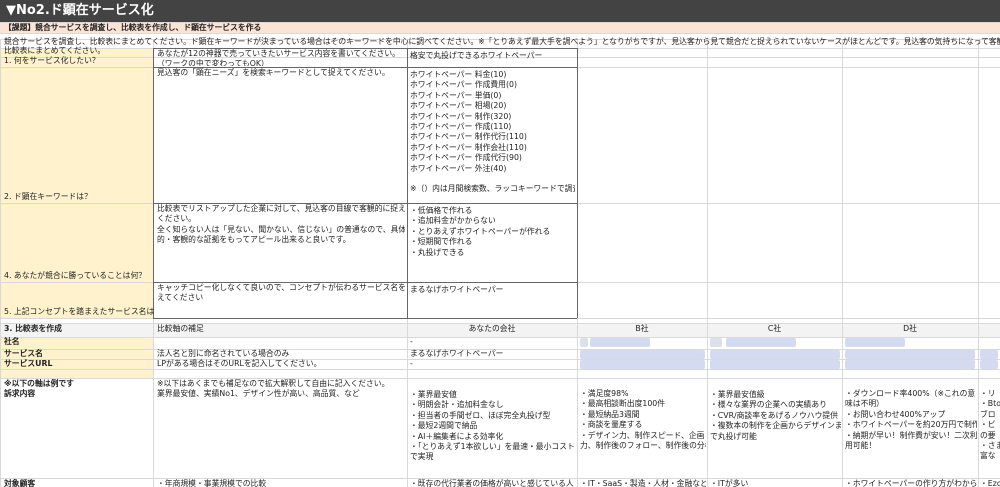 The width and height of the screenshot is (1000, 487). What do you see at coordinates (33, 328) in the screenshot?
I see `comparison-section-label: 3. 比較表を作成` at bounding box center [33, 328].